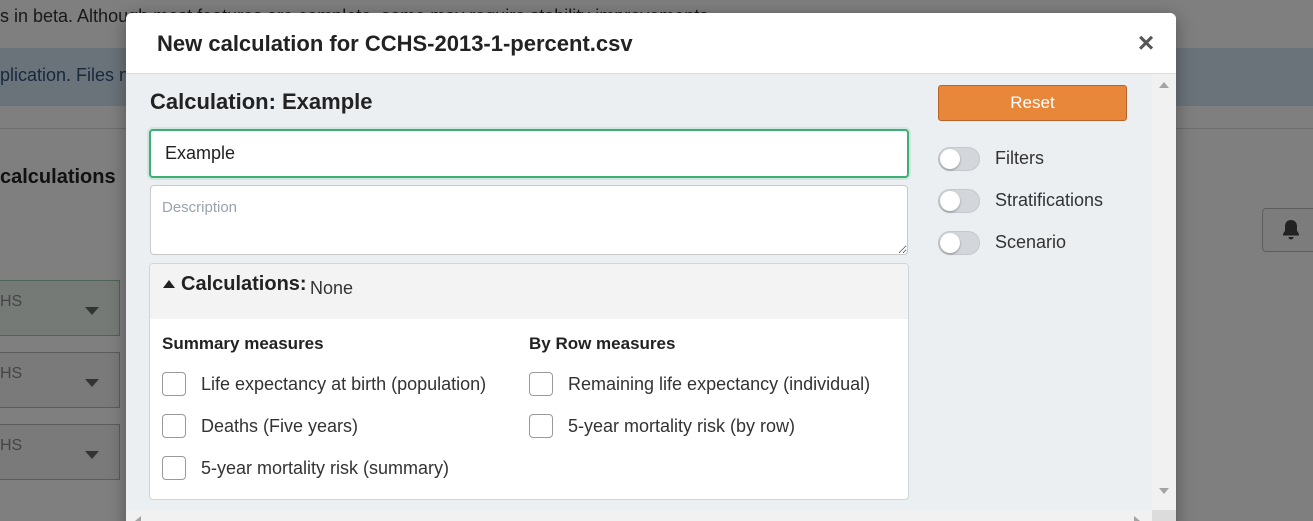 Image resolution: width=1313 pixels, height=521 pixels. What do you see at coordinates (280, 426) in the screenshot?
I see `checkbox-label: Deaths (Five years)` at bounding box center [280, 426].